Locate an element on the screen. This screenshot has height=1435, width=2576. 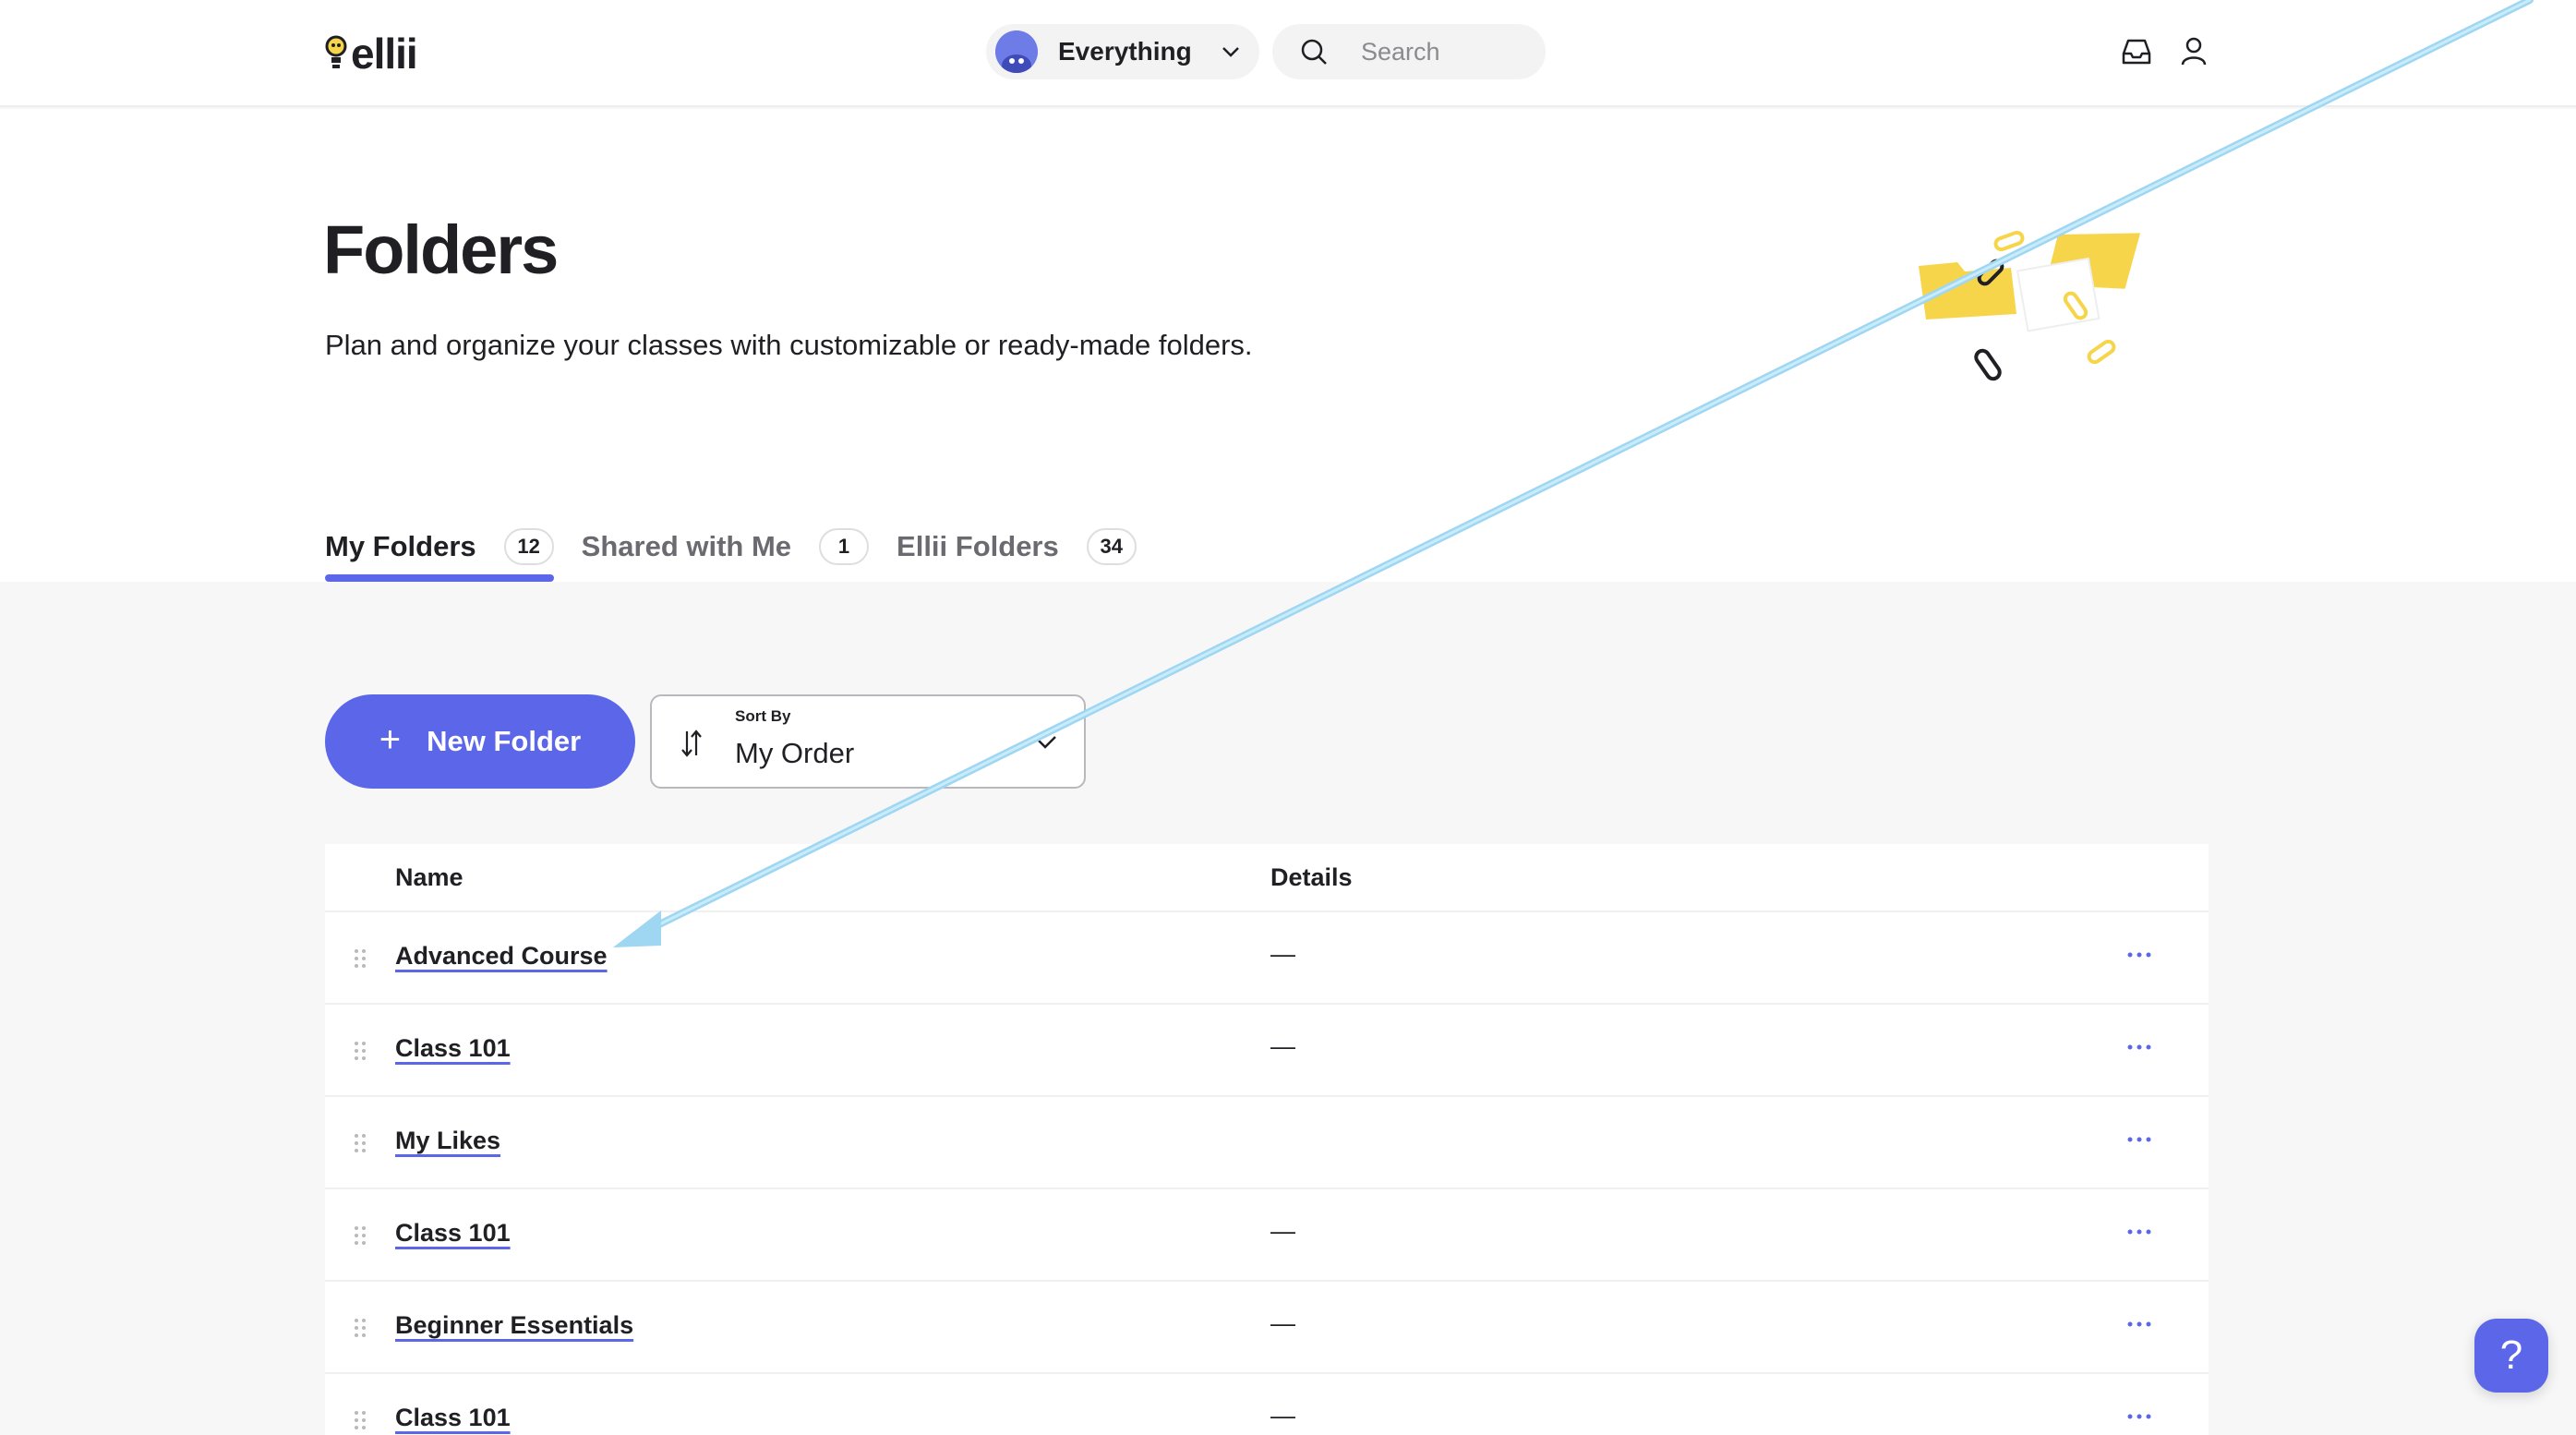
tab-count-badge: 12 is located at coordinates (528, 546).